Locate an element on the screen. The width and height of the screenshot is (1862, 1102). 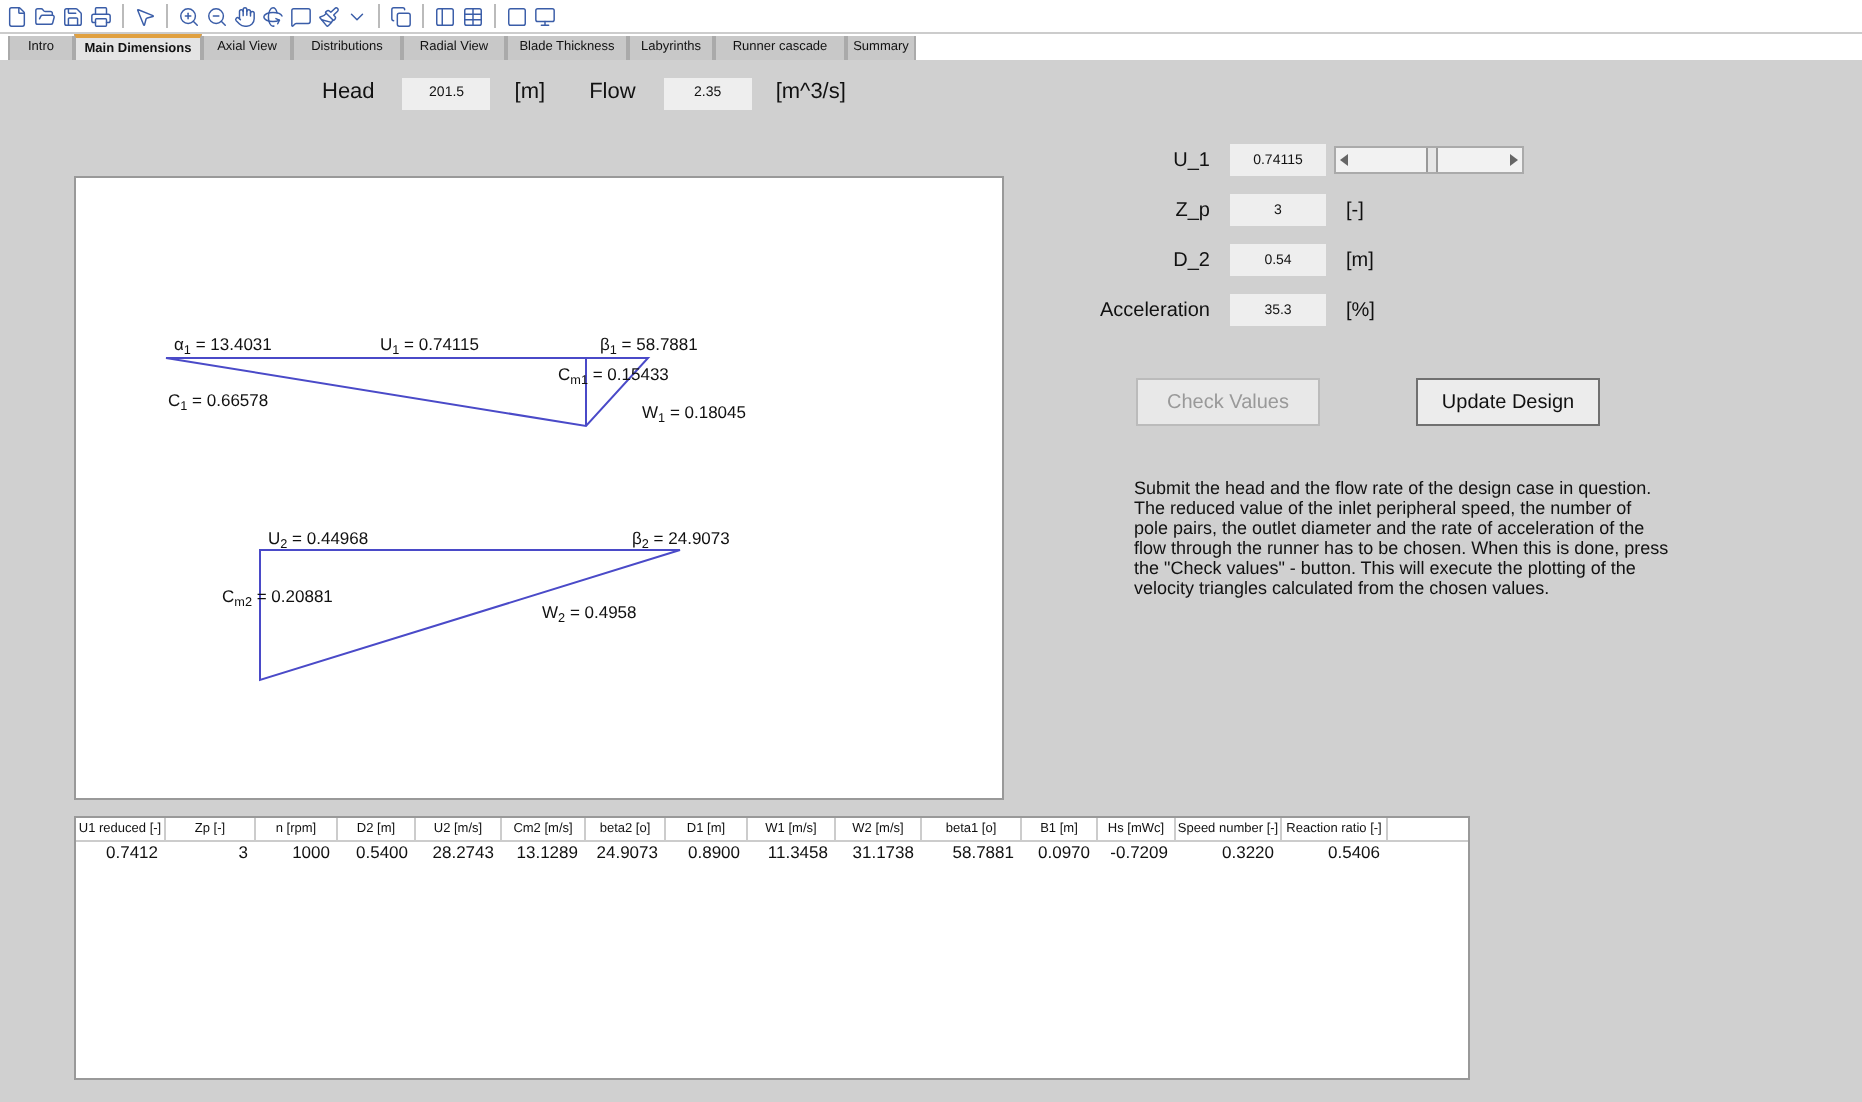
copy-icon is located at coordinates (401, 16).